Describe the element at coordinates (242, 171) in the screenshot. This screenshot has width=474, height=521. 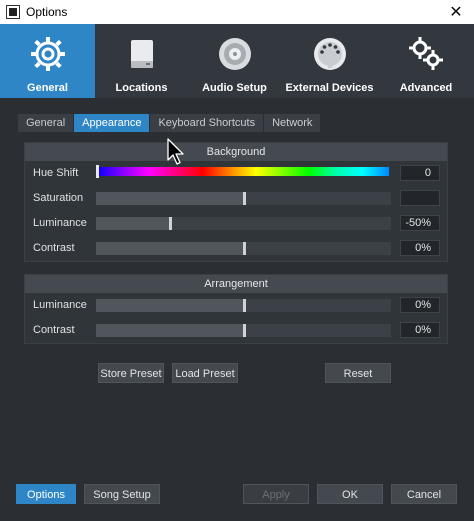
I see `hue-shift-slider` at that location.